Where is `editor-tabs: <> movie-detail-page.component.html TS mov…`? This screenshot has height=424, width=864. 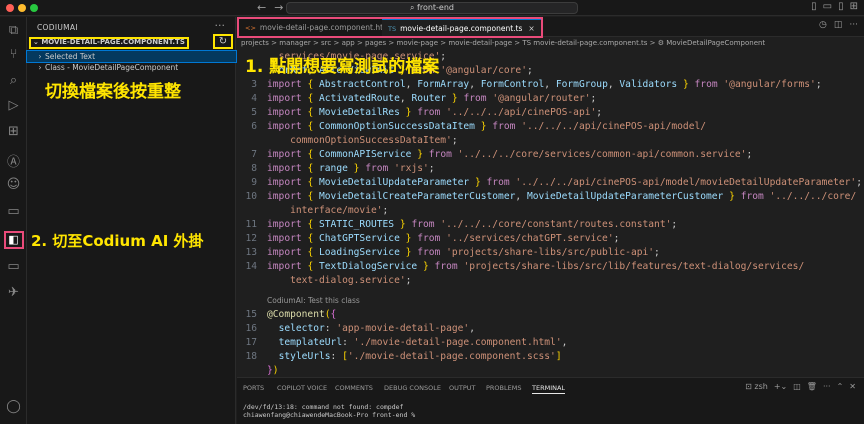
editor-tabs: <> movie-detail-page.component.html TS mov… is located at coordinates (550, 27).